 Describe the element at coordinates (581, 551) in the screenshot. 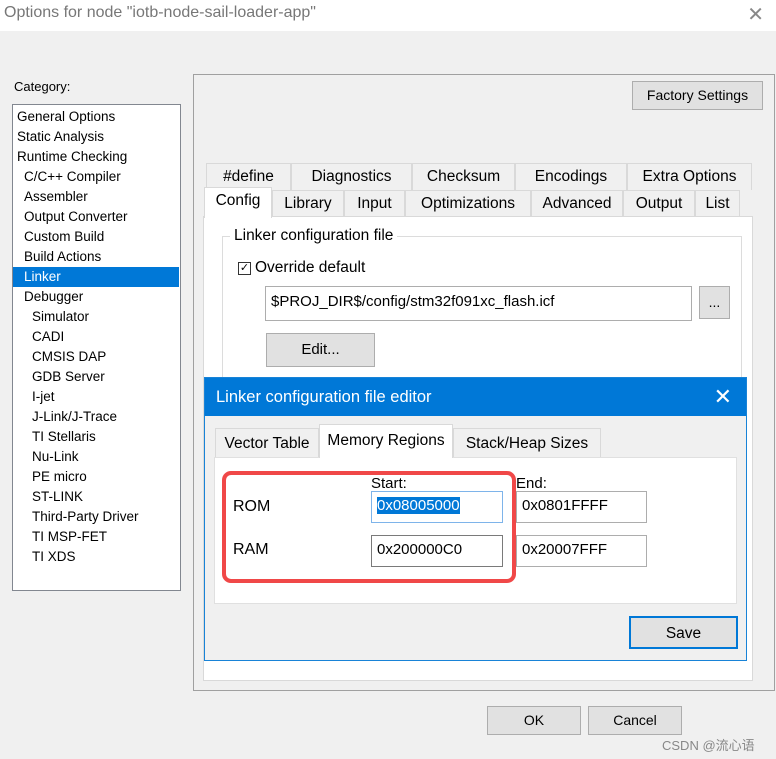

I see `ram-end-input: 0x20007FFF` at that location.